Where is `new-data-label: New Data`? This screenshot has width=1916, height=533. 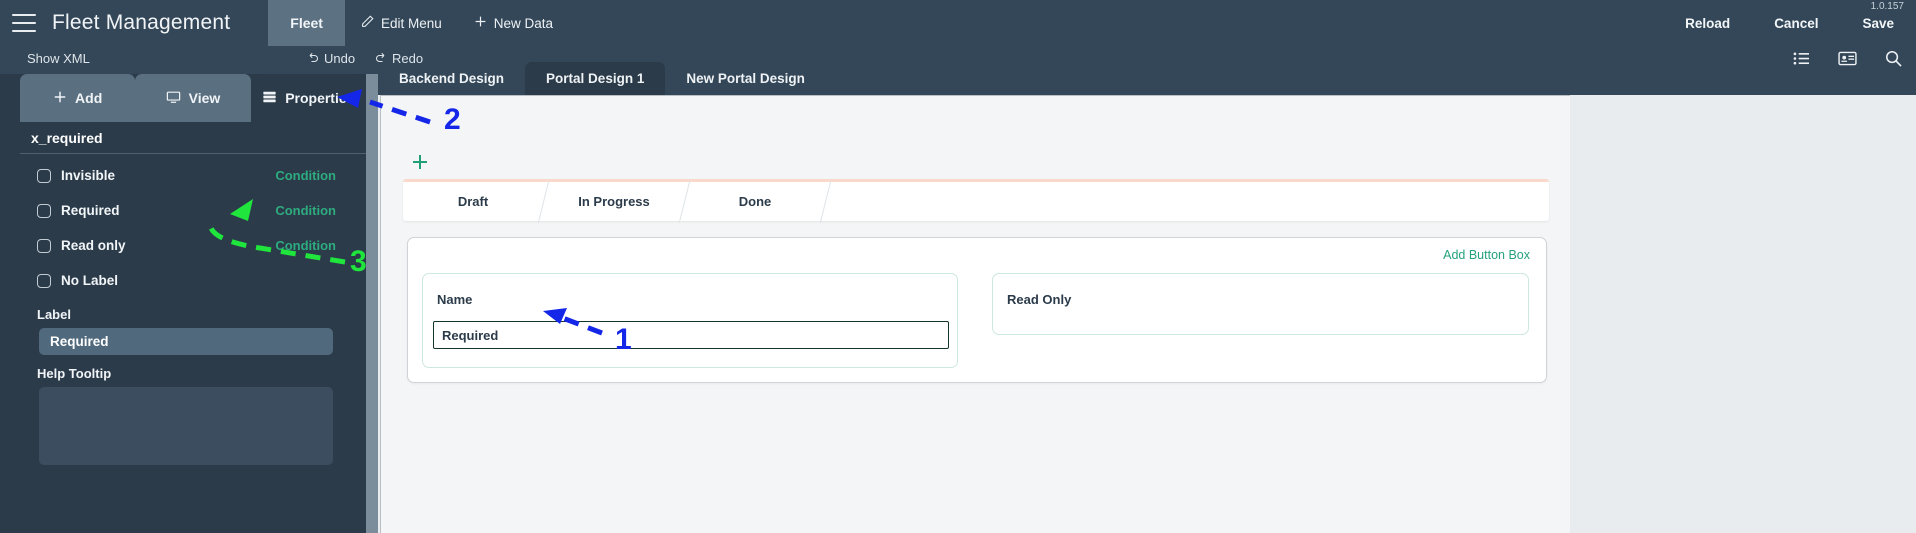 new-data-label: New Data is located at coordinates (523, 23).